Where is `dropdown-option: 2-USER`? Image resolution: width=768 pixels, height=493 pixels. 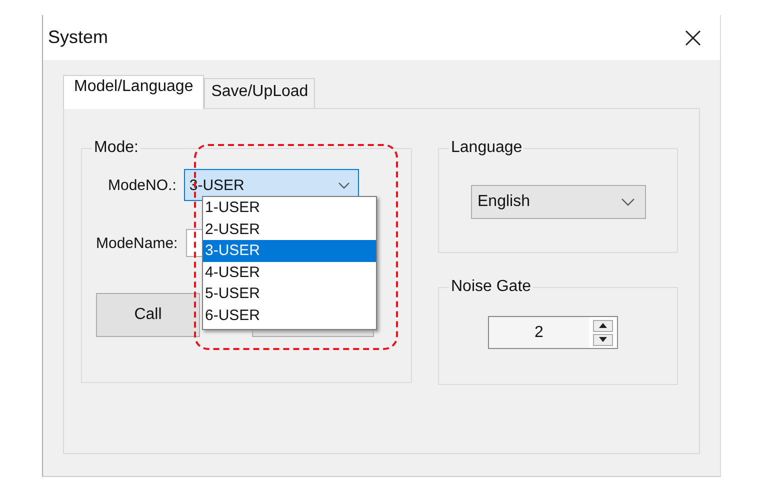
dropdown-option: 2-USER is located at coordinates (289, 229).